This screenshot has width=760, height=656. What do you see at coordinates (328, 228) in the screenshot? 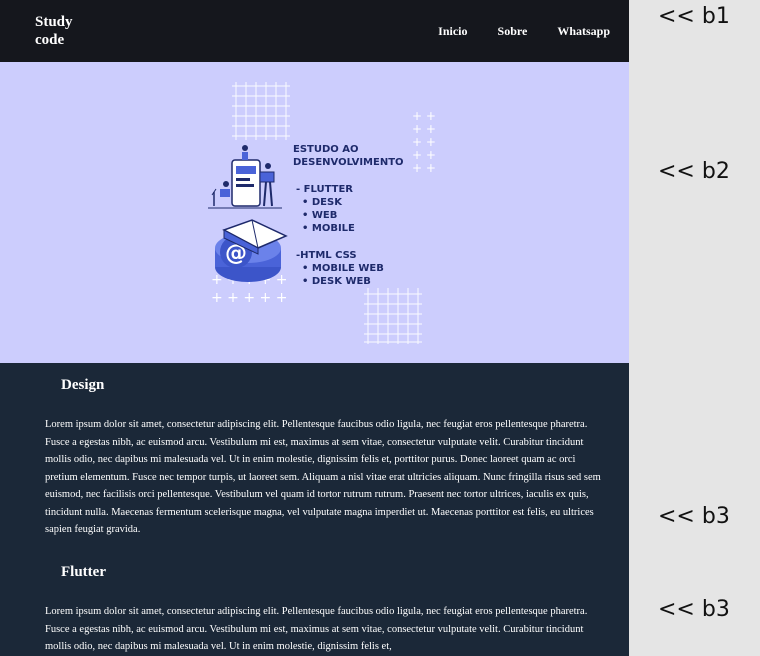
I see `hero-group1-item: • MOBILE` at bounding box center [328, 228].